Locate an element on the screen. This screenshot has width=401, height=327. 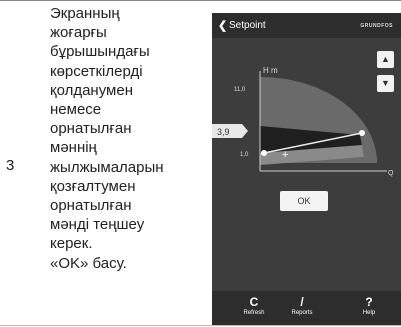
plus-icon: + is located at coordinates (285, 155).